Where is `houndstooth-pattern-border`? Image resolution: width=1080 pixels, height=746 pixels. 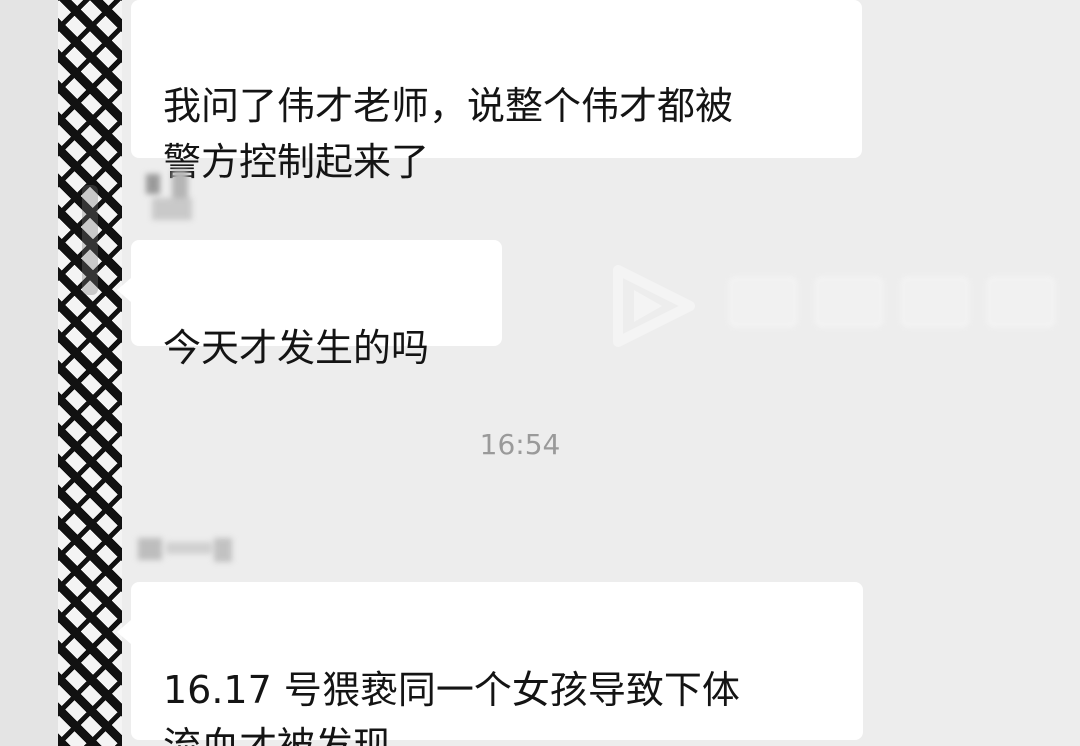 houndstooth-pattern-border is located at coordinates (90, 373).